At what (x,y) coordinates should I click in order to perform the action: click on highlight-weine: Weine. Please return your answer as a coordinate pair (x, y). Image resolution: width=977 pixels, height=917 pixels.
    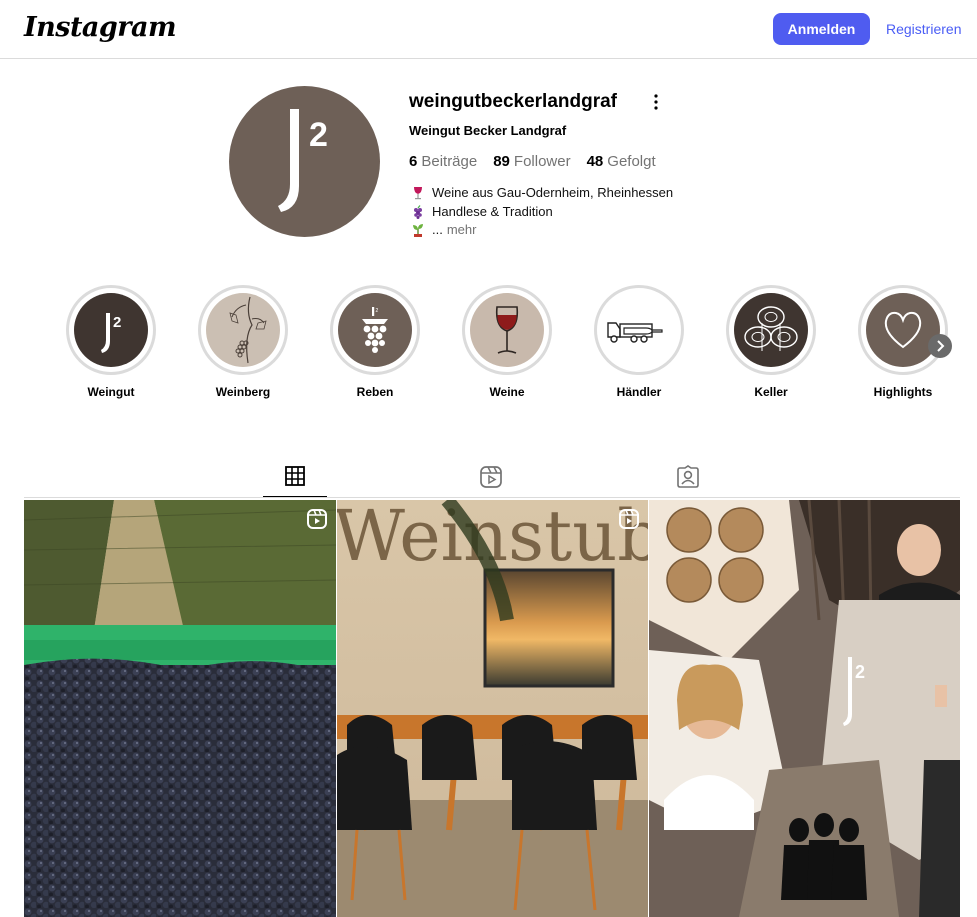
    Looking at the image, I should click on (507, 342).